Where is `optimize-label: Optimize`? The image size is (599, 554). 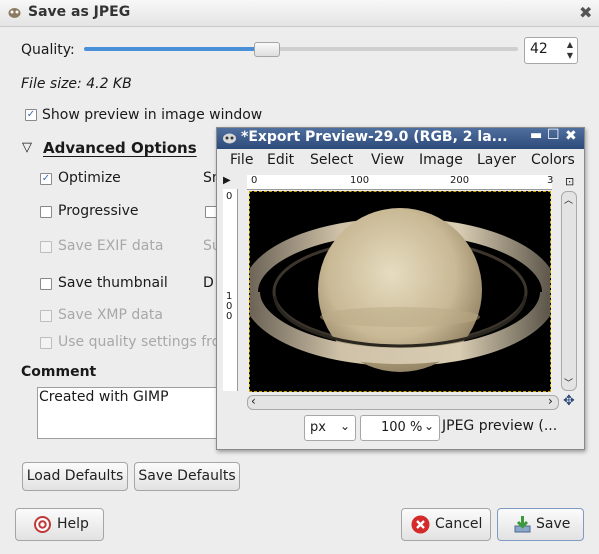 optimize-label: Optimize is located at coordinates (89, 178).